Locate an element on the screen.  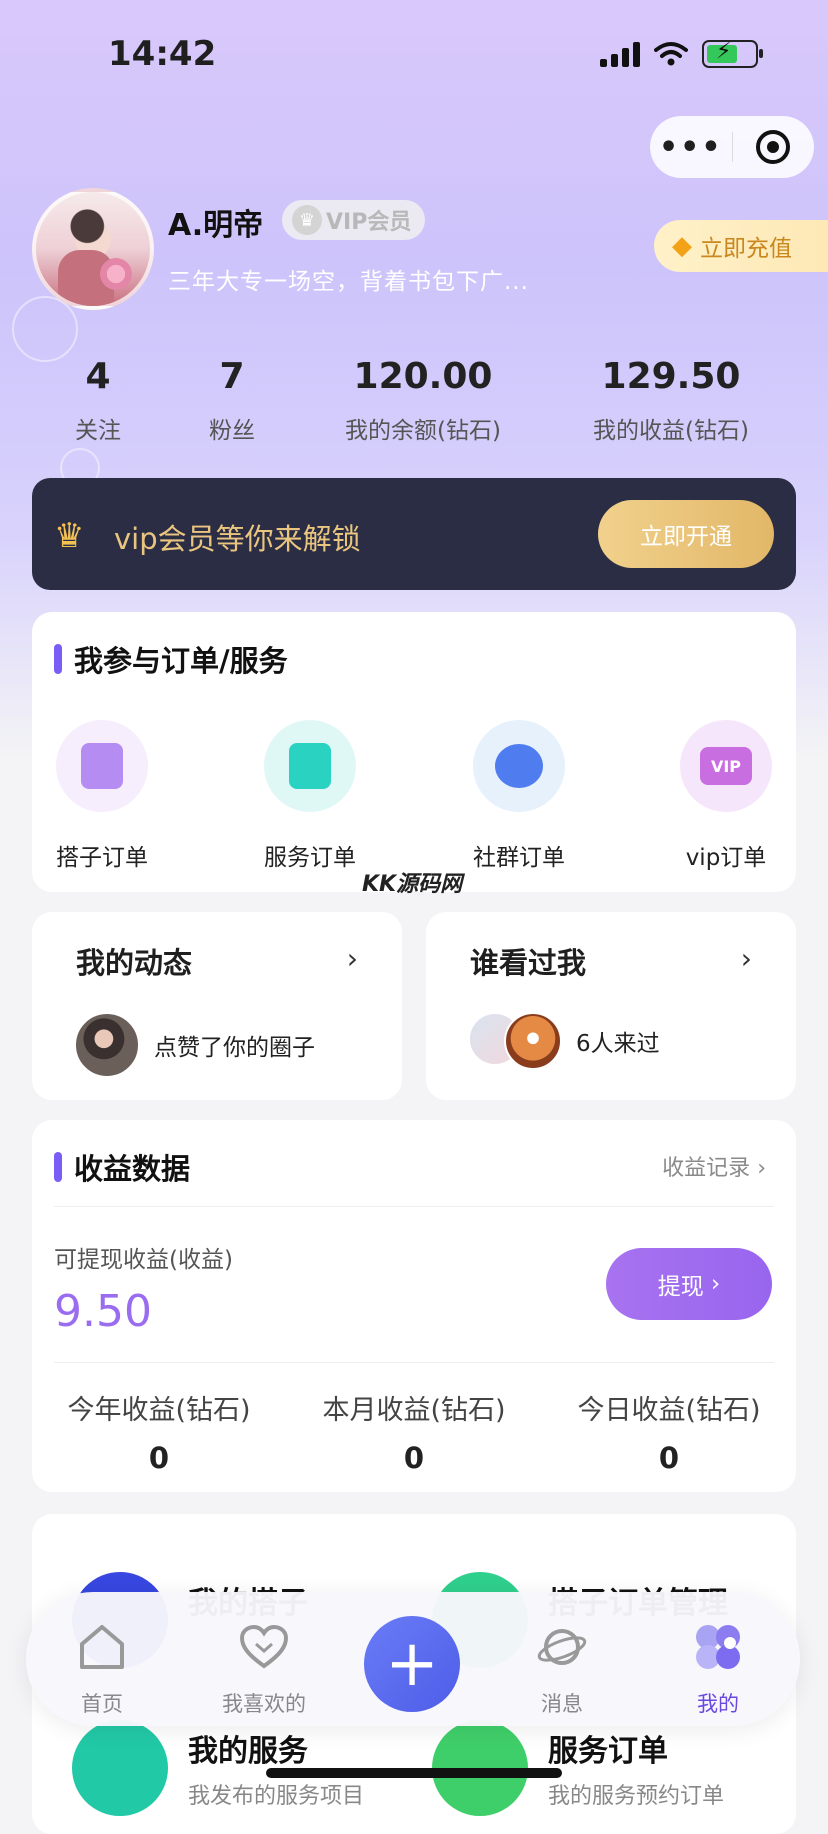
profile-blob-icon is located at coordinates (718, 1647).